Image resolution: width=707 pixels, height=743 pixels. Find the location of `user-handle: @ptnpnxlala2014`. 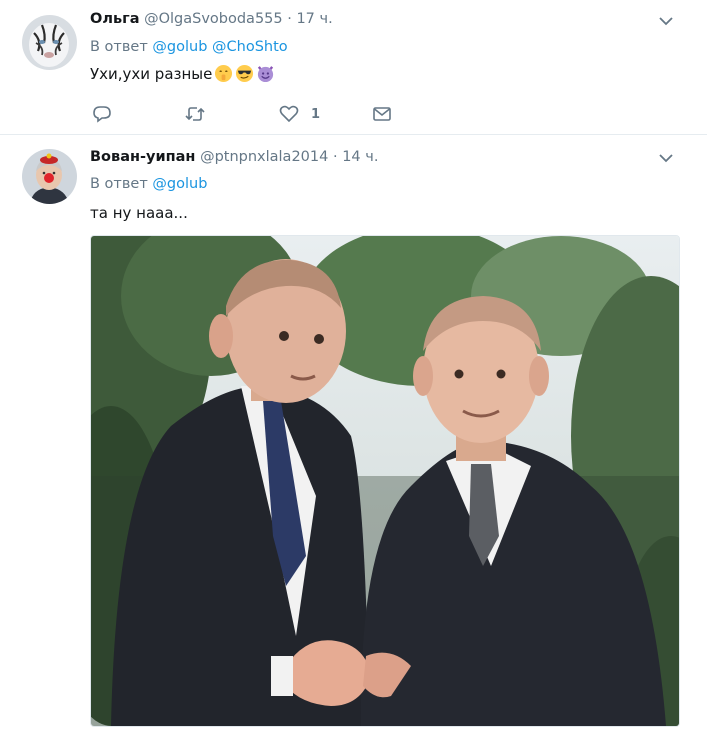

user-handle: @ptnpnxlala2014 is located at coordinates (264, 157).